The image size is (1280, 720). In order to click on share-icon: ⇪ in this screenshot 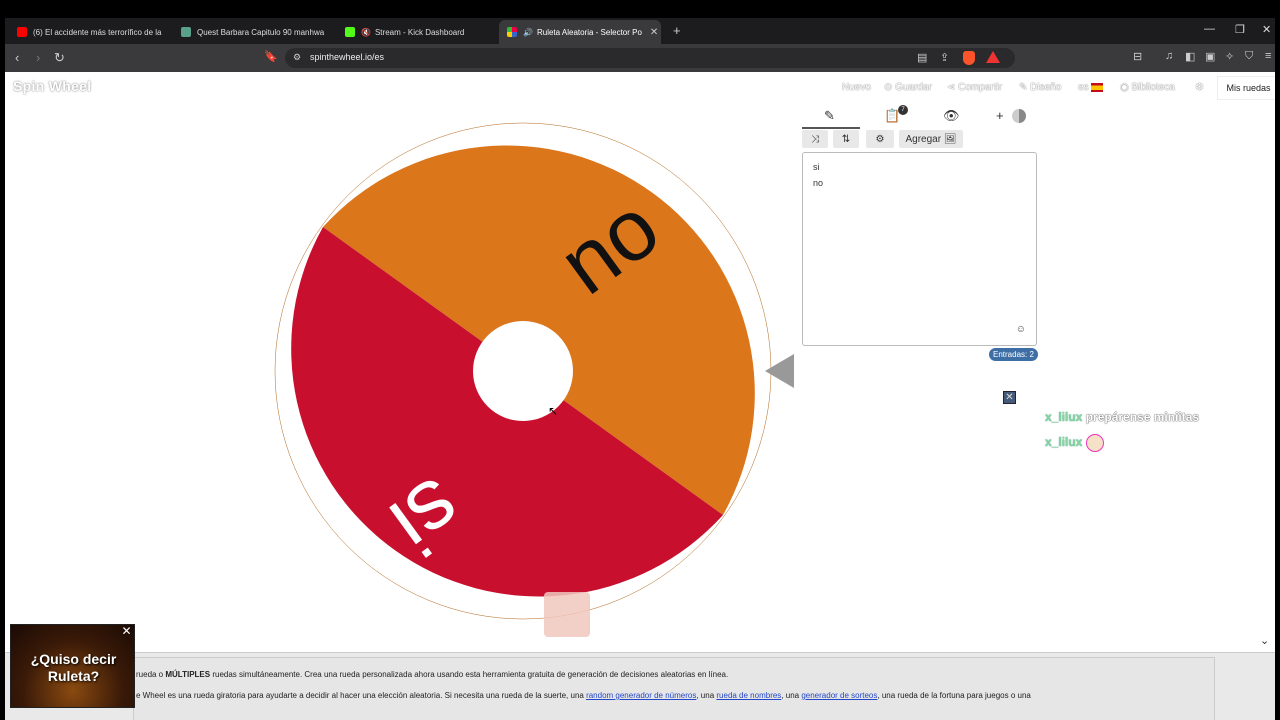, I will do `click(944, 57)`.